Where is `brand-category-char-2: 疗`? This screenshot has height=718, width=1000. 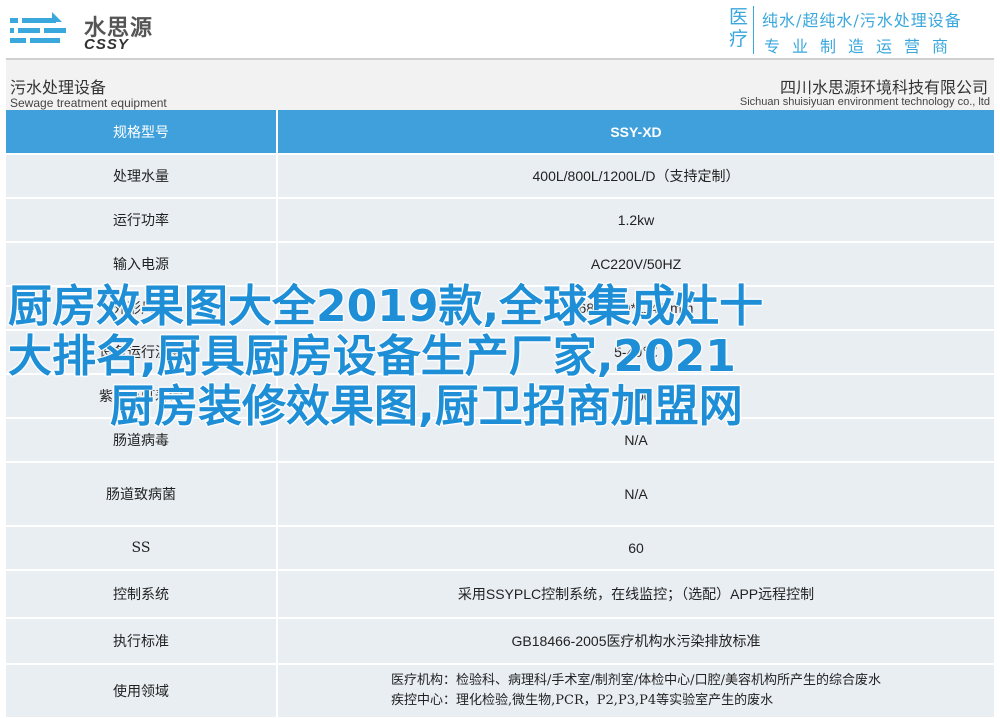 brand-category-char-2: 疗 is located at coordinates (738, 39).